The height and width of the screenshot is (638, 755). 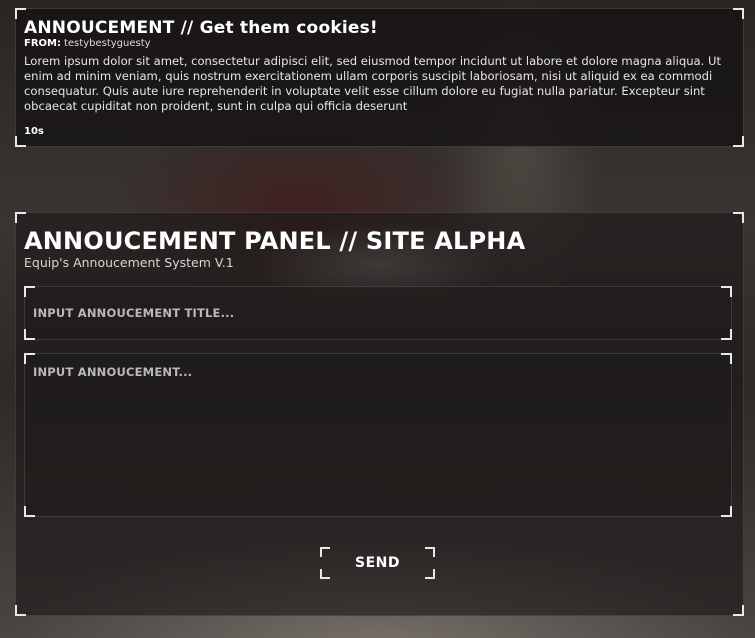 I want to click on title-field, so click(x=378, y=313).